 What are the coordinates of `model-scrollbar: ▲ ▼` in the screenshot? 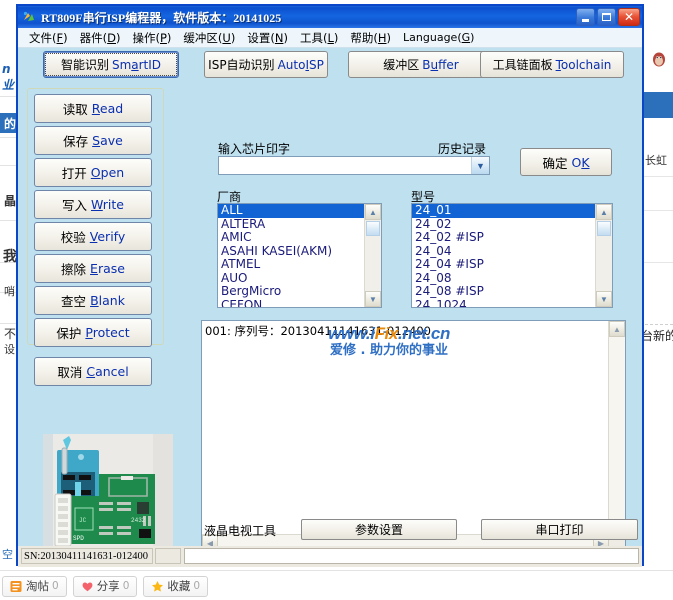 It's located at (603, 255).